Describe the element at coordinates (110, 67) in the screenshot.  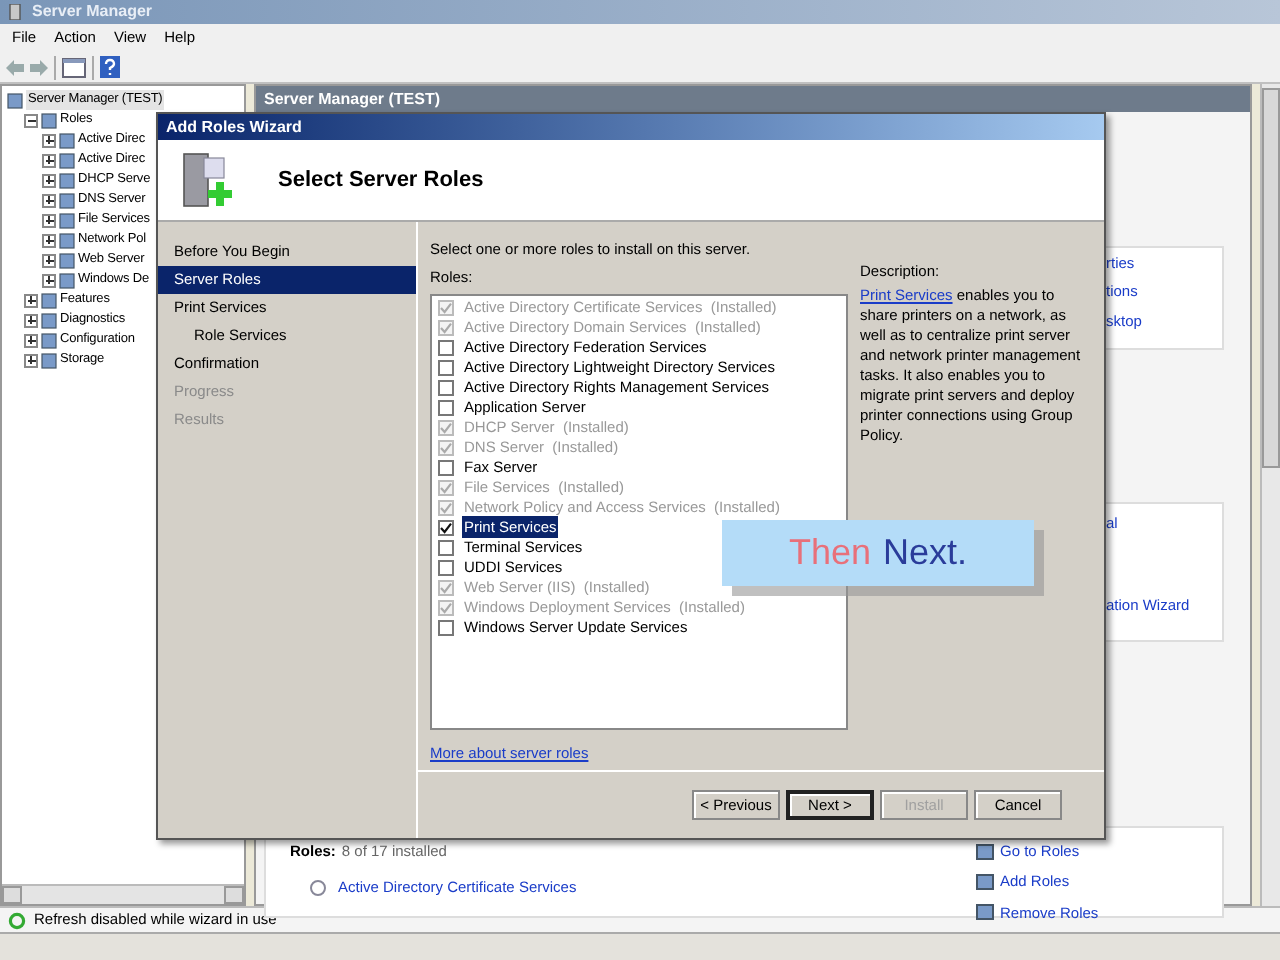
I see `help-icon` at that location.